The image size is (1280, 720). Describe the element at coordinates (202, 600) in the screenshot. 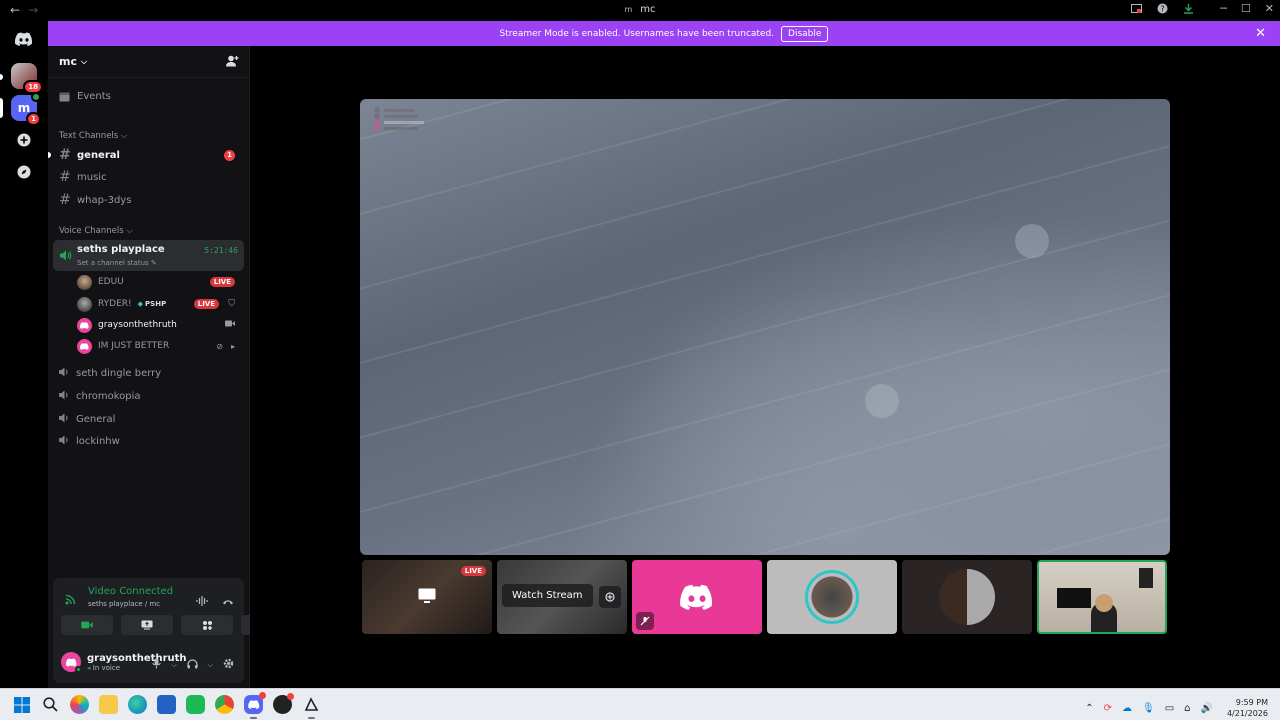

I see `noise-suppression-icon` at that location.